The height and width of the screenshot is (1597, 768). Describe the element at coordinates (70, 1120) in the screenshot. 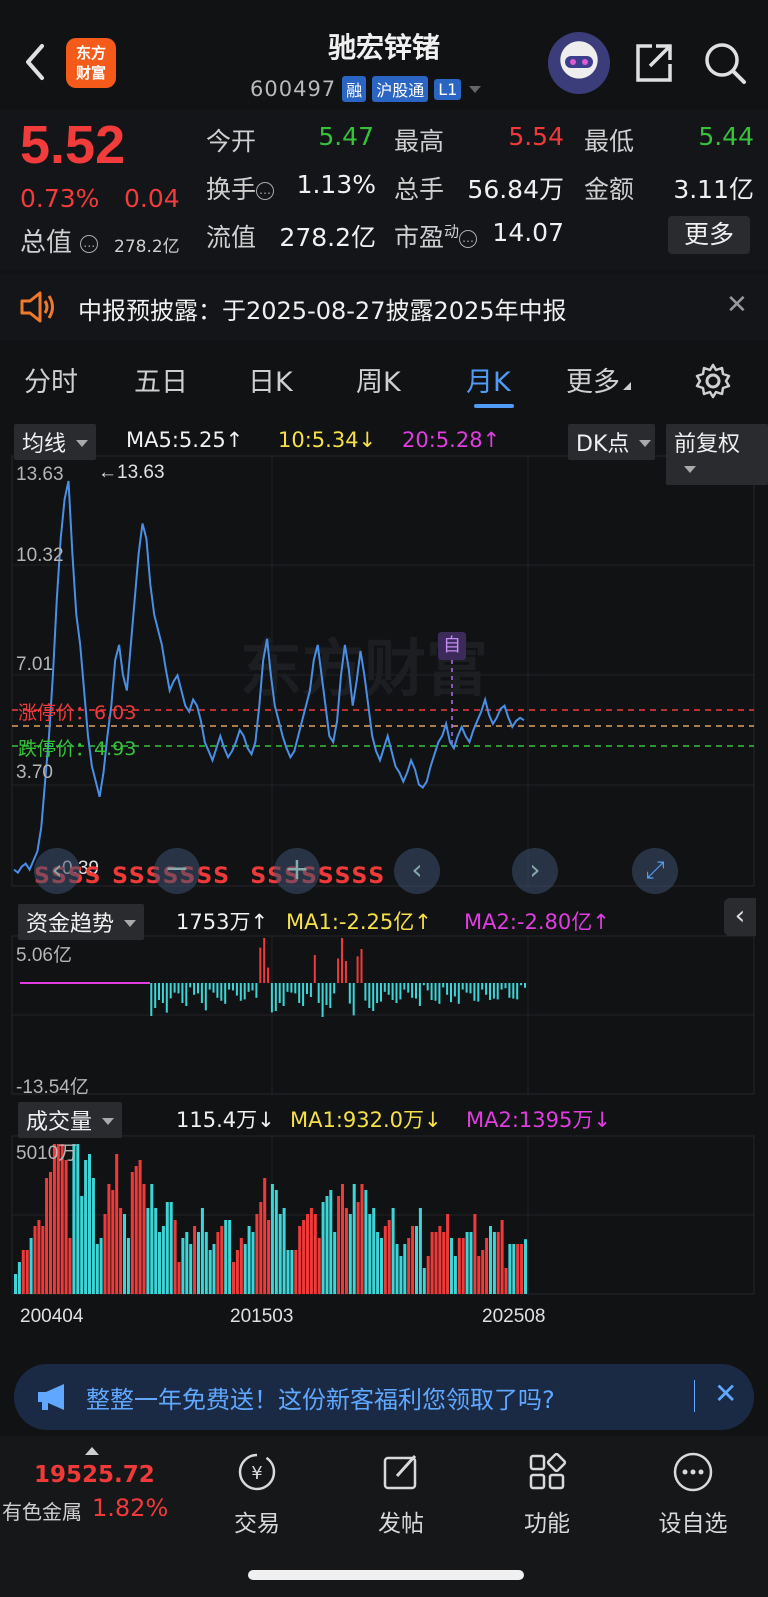

I see `volume-indicator-select: 成交量` at that location.